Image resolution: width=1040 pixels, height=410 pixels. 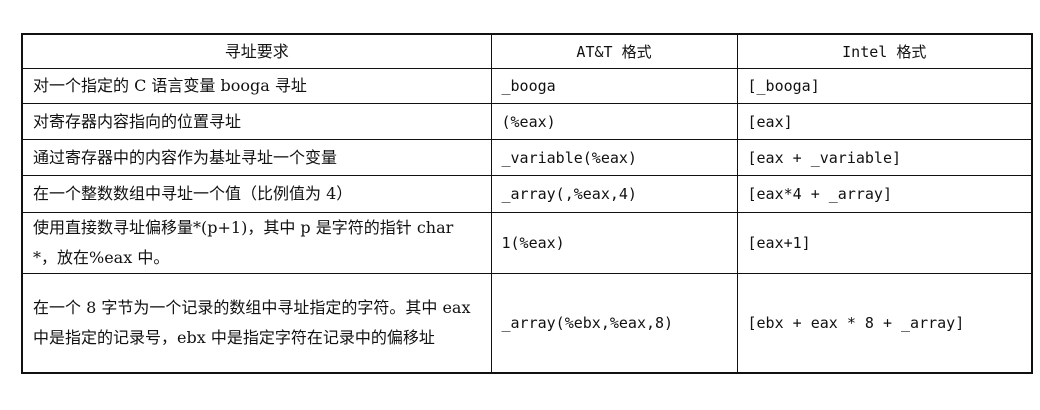 I want to click on cell-att: _variable(%eax), so click(x=614, y=157).